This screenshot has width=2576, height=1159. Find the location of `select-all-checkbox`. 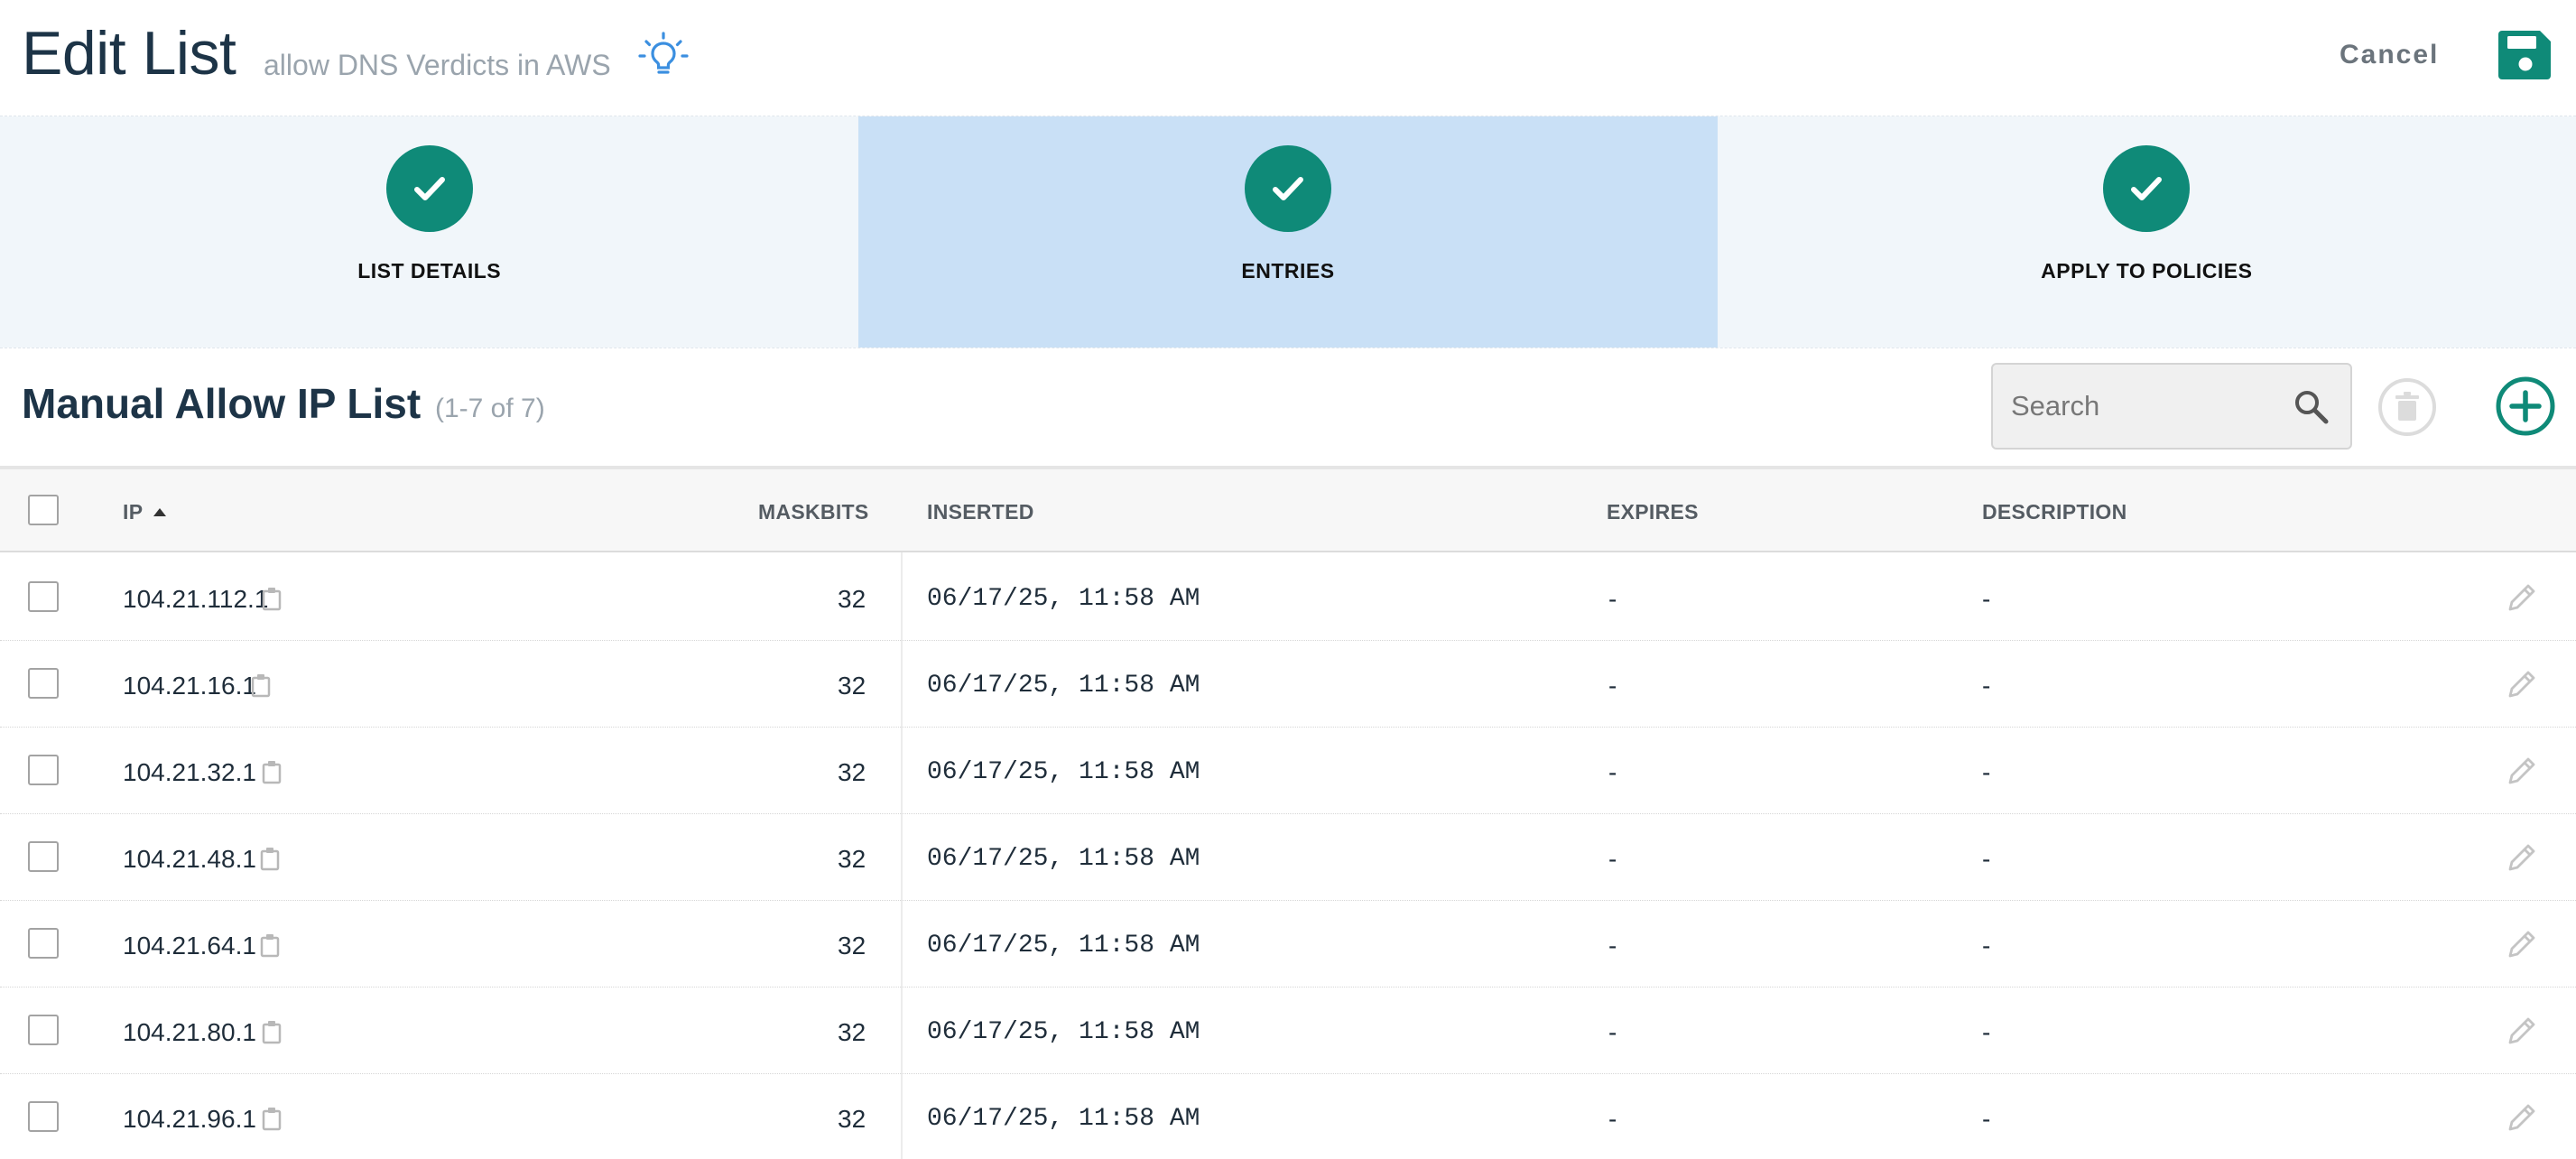

select-all-checkbox is located at coordinates (43, 510).